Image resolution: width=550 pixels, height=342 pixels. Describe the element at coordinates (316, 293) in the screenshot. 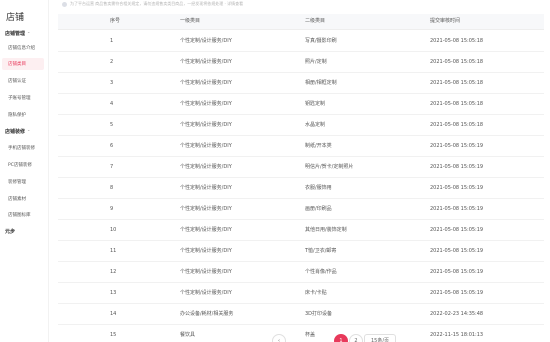

I see `cell-secondary-category: 床卡/卡贴` at that location.